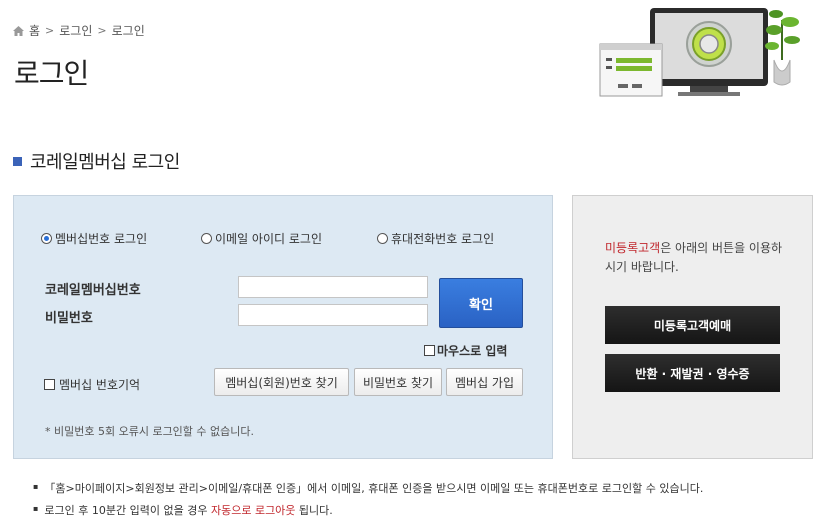 This screenshot has width=829, height=530. What do you see at coordinates (18, 30) in the screenshot?
I see `home-icon` at bounding box center [18, 30].